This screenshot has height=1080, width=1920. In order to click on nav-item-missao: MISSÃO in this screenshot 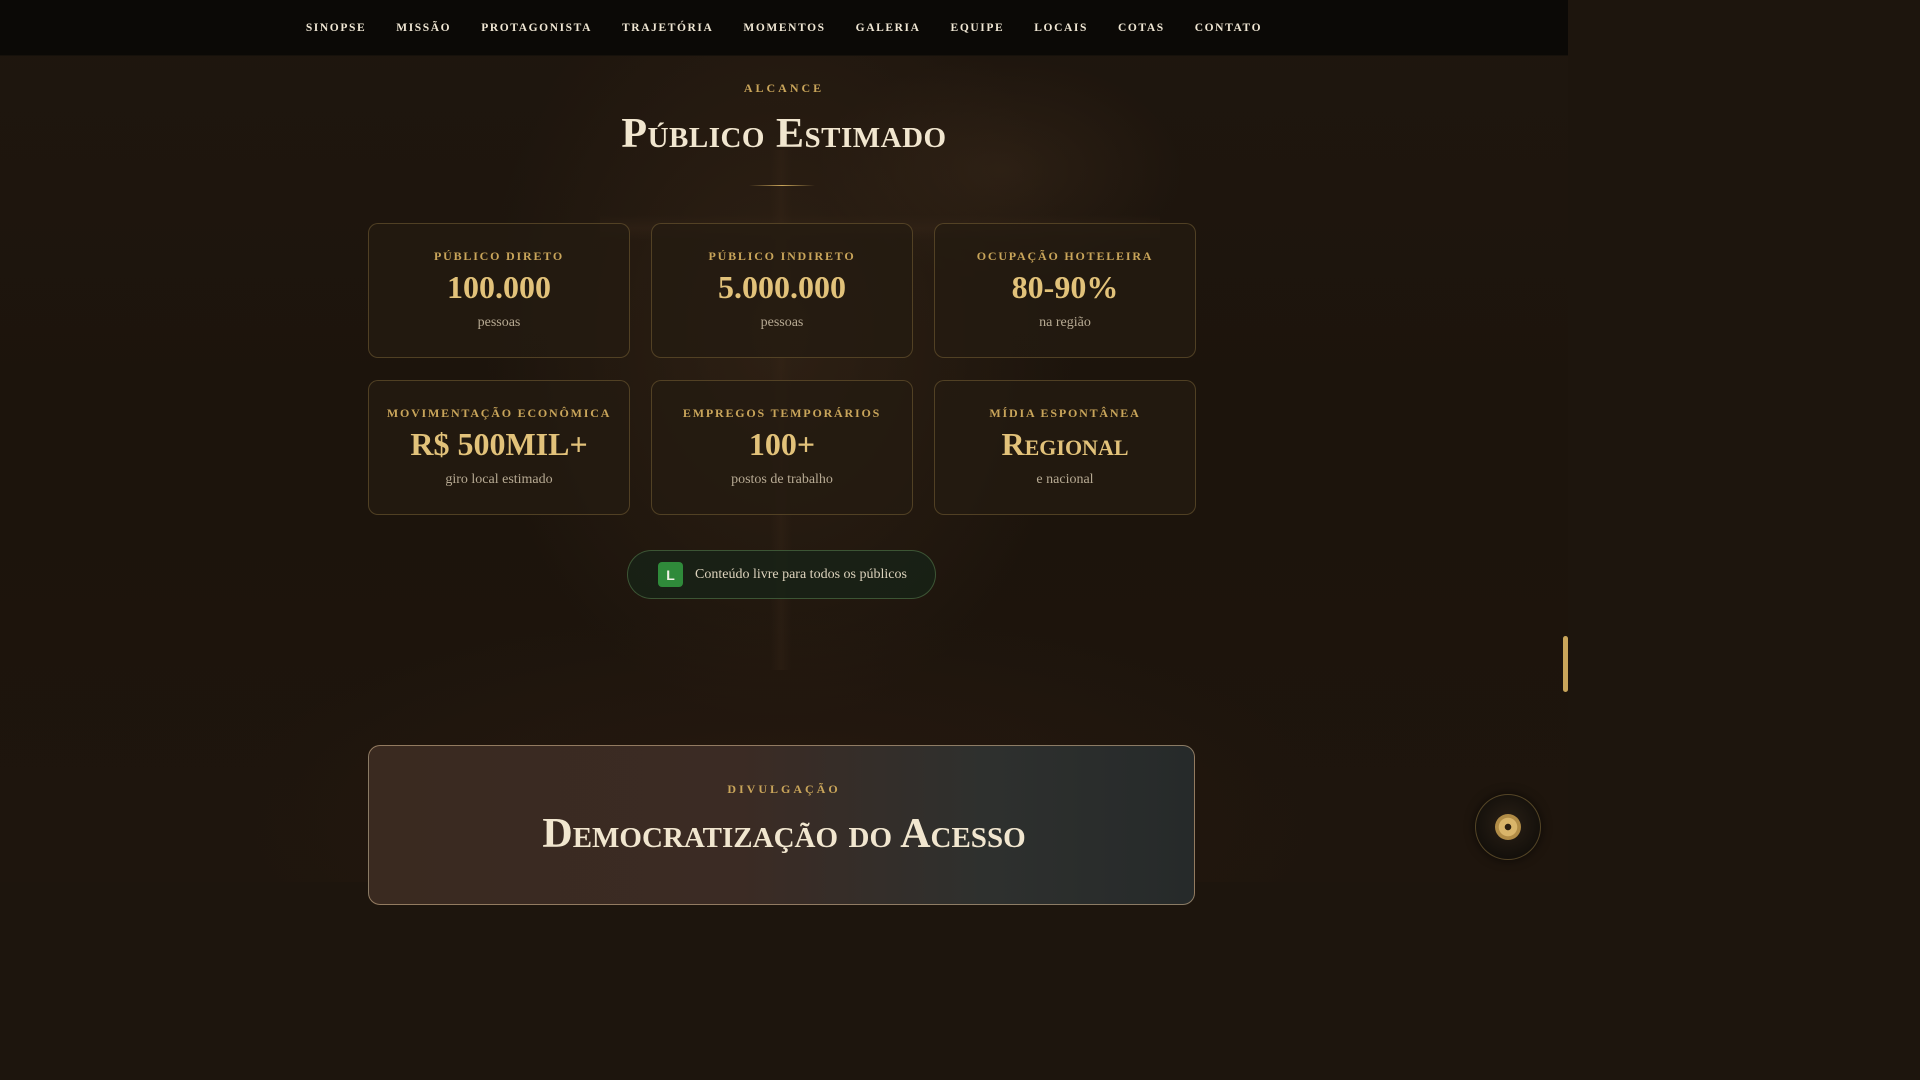, I will do `click(423, 28)`.